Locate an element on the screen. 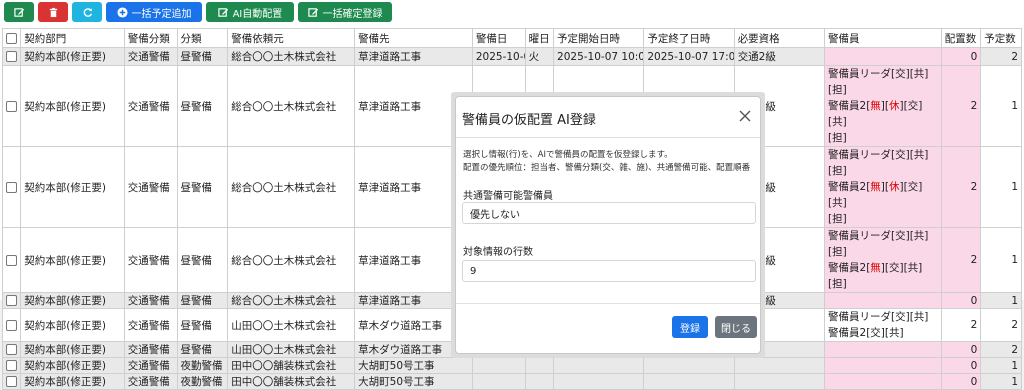  dialog-header: 警備員の仮配置 AI登録 is located at coordinates (608, 117).